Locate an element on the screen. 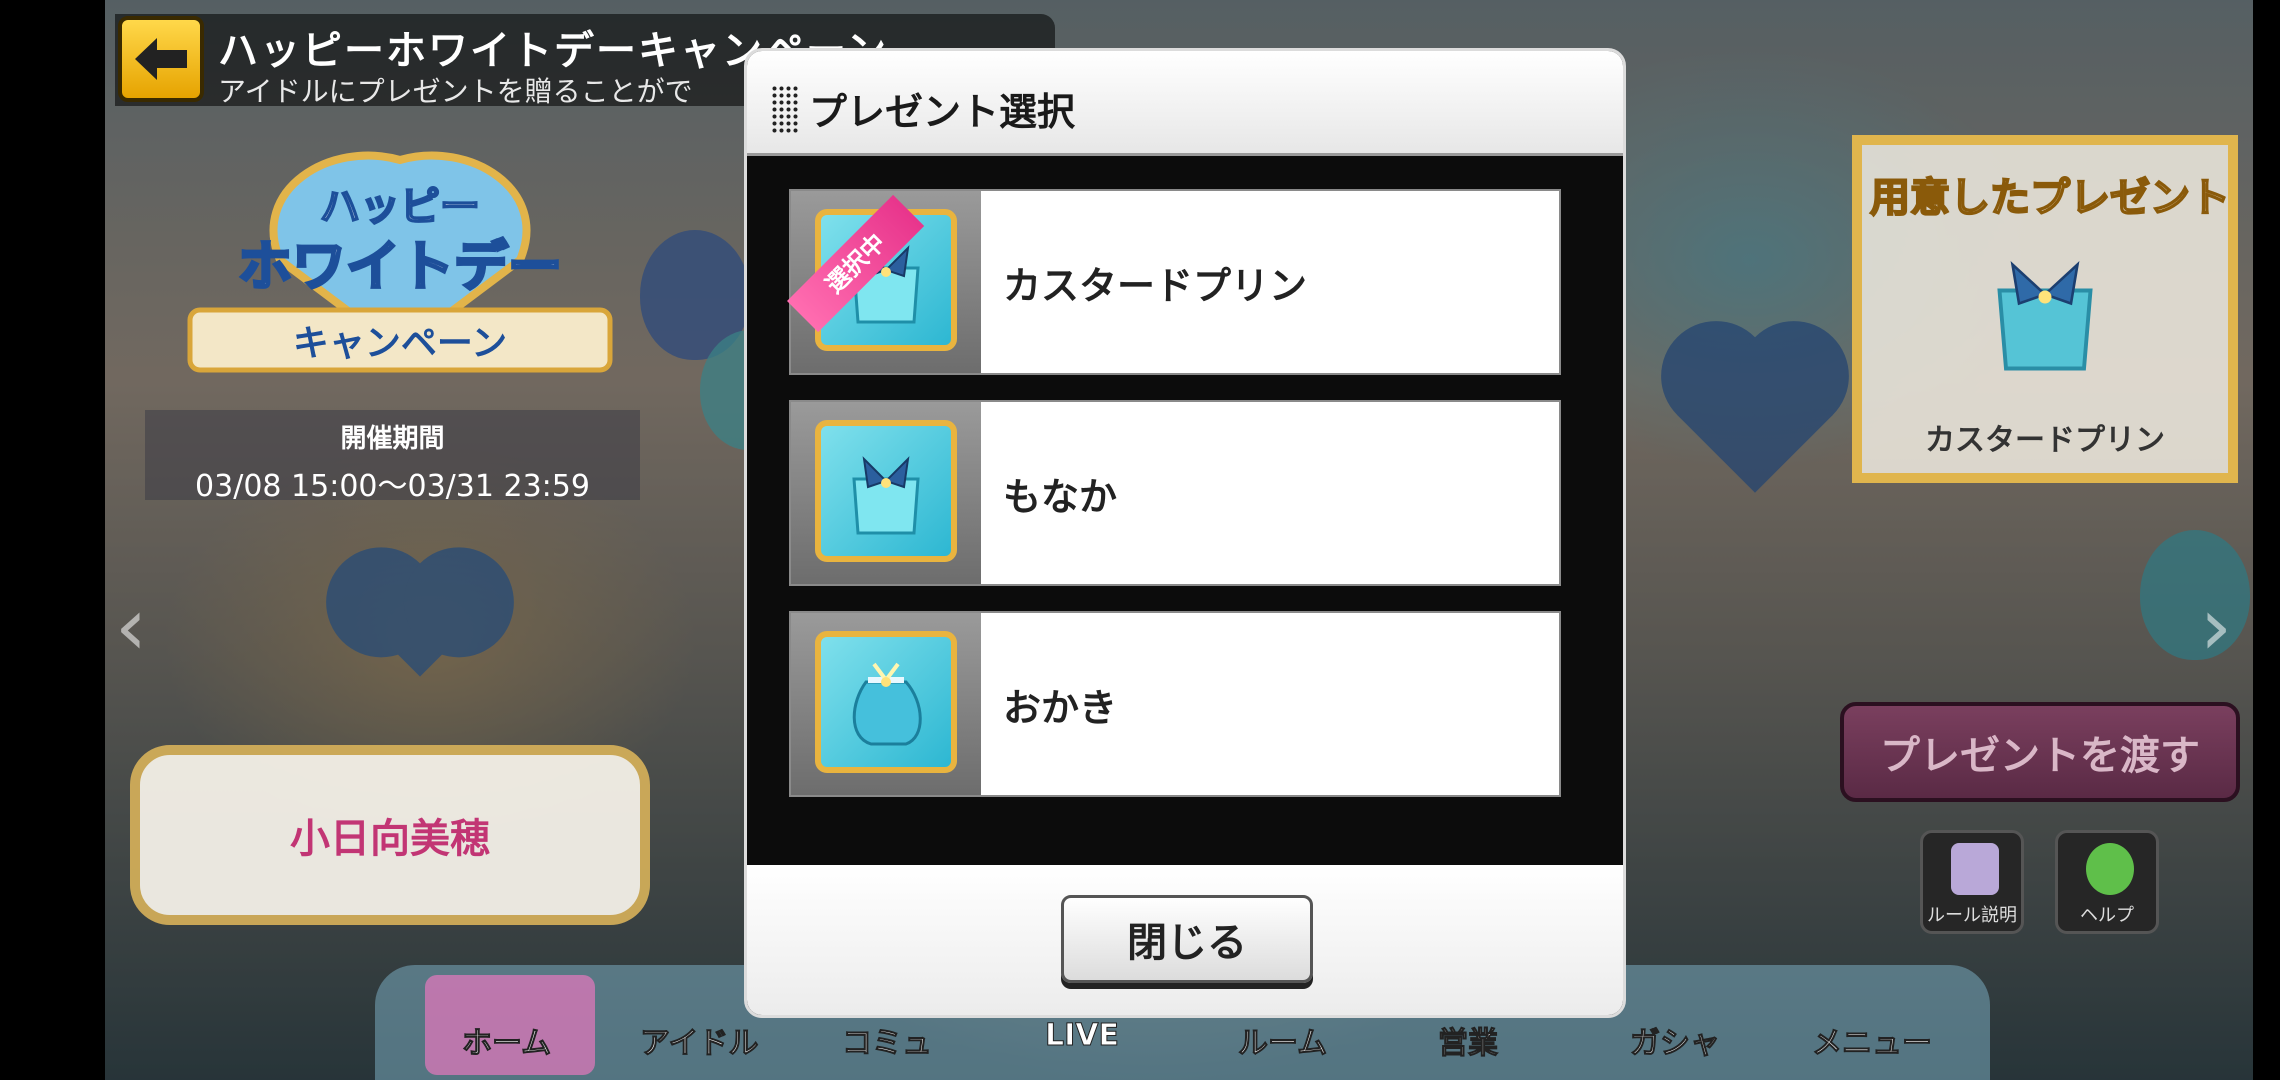 This screenshot has height=1080, width=2280. idol-name-plate: 小日向美穂 is located at coordinates (390, 835).